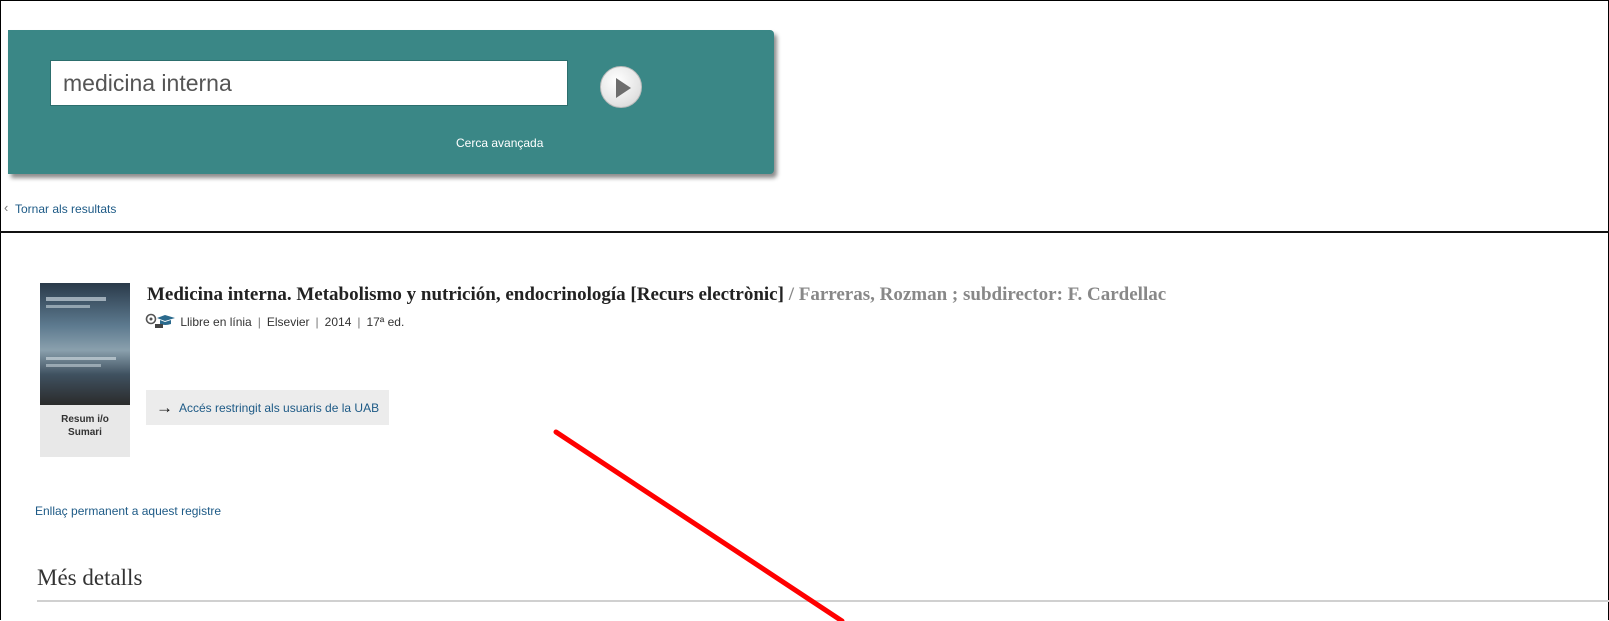  Describe the element at coordinates (385, 322) in the screenshot. I see `record-edition: 17ª ed.` at that location.